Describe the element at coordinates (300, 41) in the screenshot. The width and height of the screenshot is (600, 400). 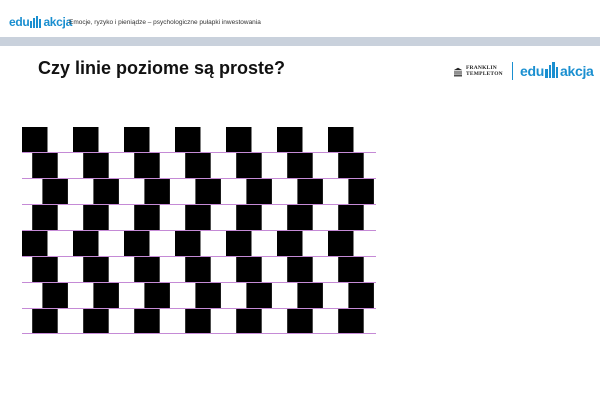
I see `header-strip` at that location.